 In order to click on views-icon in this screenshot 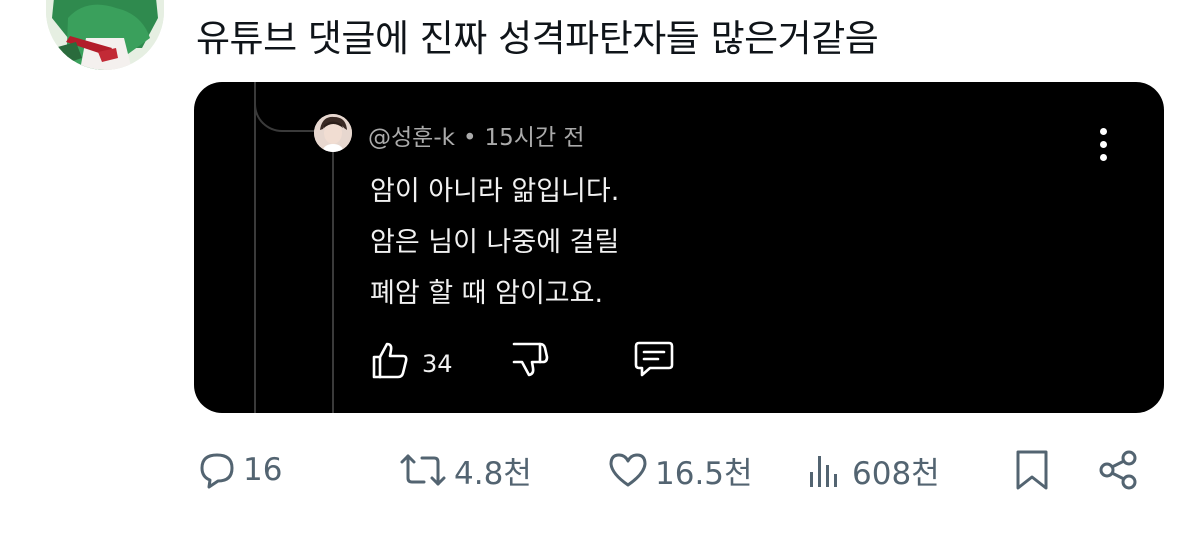, I will do `click(823, 471)`.